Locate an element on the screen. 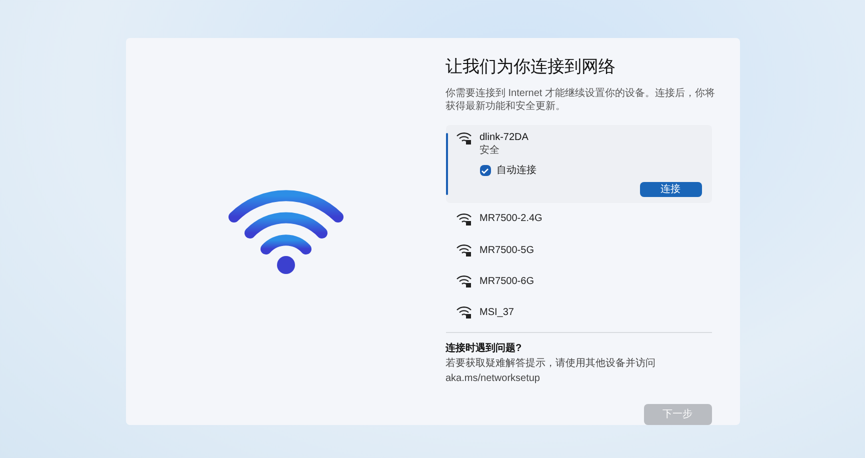  network-item: MR7500-6G is located at coordinates (579, 281).